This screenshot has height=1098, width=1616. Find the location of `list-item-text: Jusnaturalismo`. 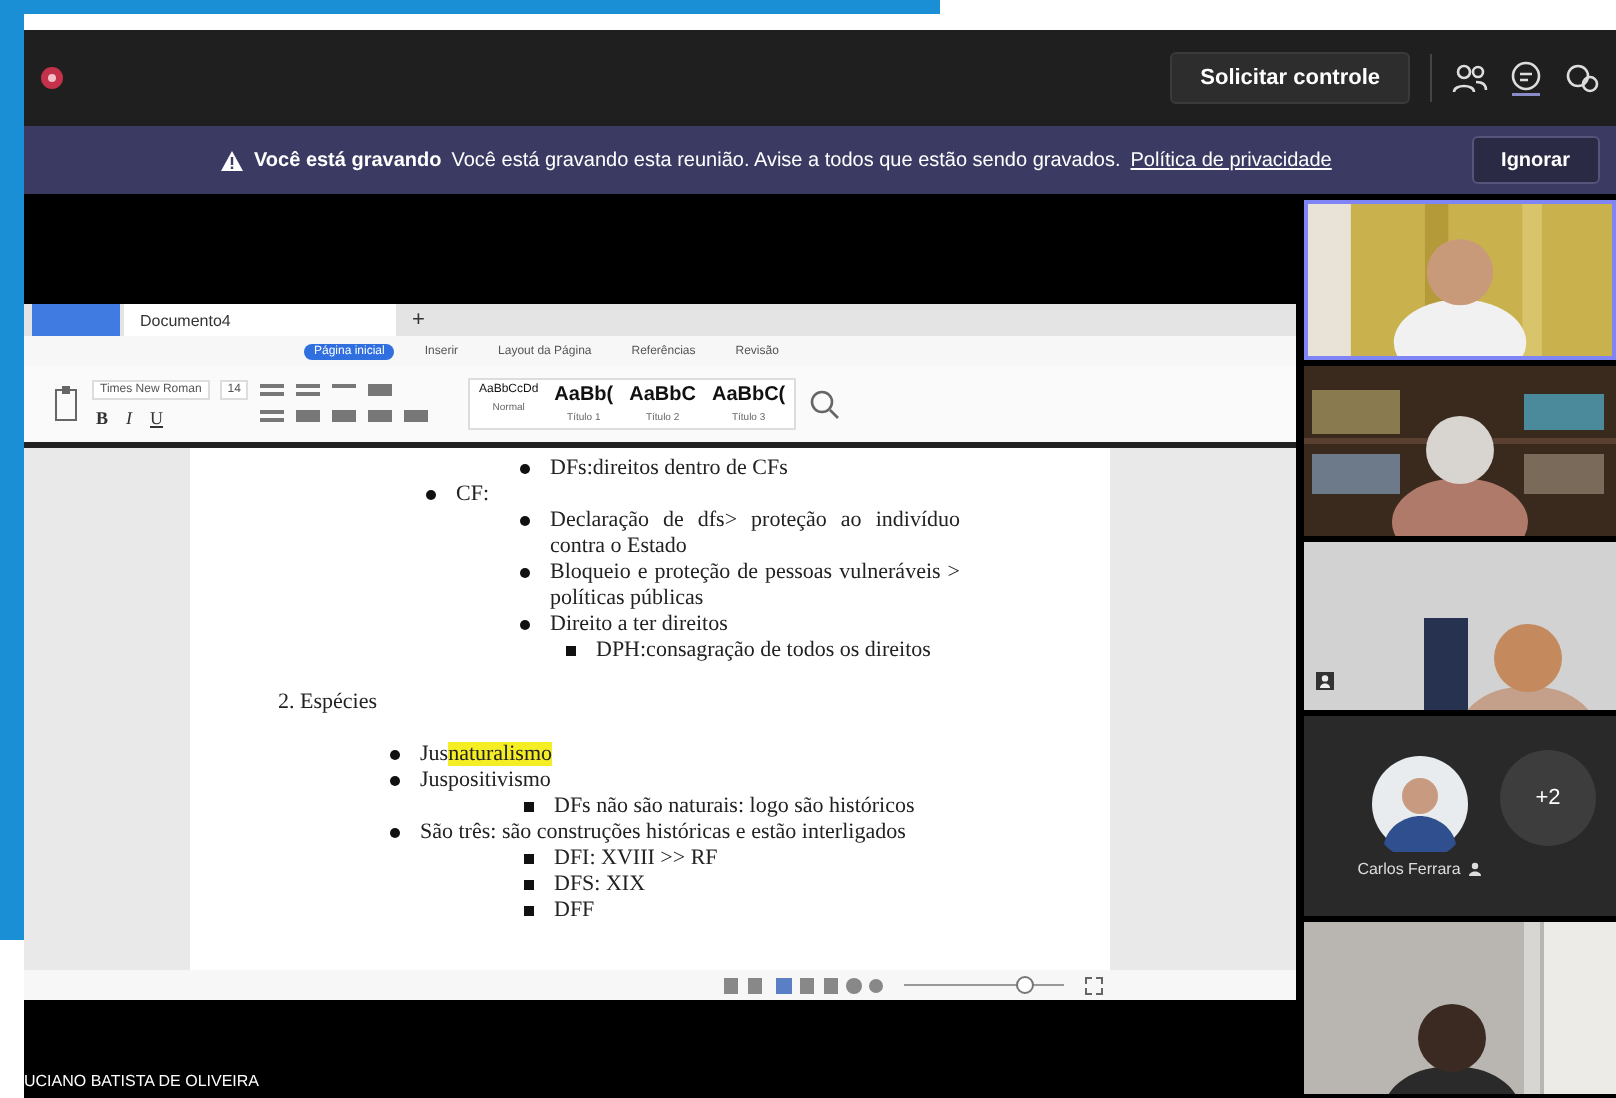

list-item-text: Jusnaturalismo is located at coordinates (486, 755).